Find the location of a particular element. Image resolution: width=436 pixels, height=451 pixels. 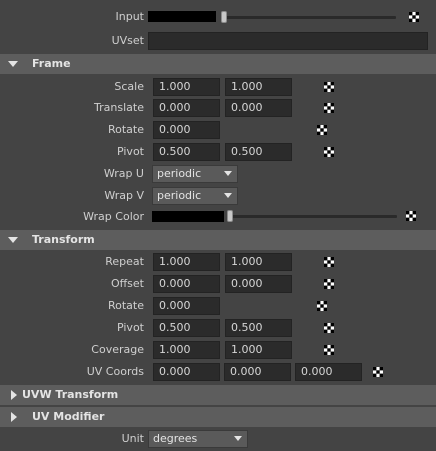

wrap-v-dropdown: periodic is located at coordinates (195, 196).